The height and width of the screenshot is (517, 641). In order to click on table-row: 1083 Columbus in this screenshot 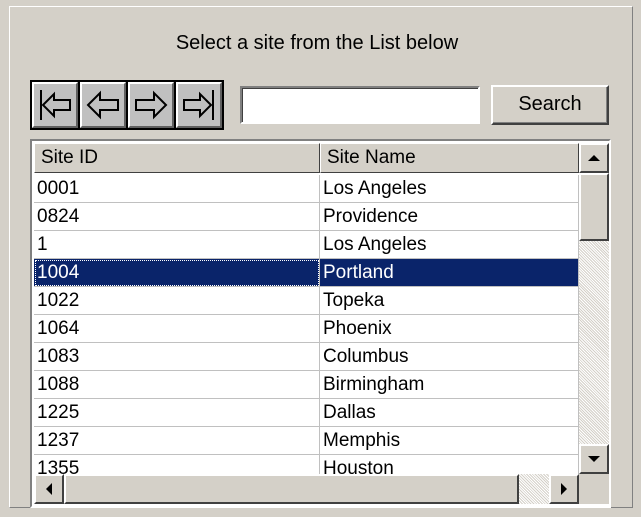, I will do `click(306, 357)`.